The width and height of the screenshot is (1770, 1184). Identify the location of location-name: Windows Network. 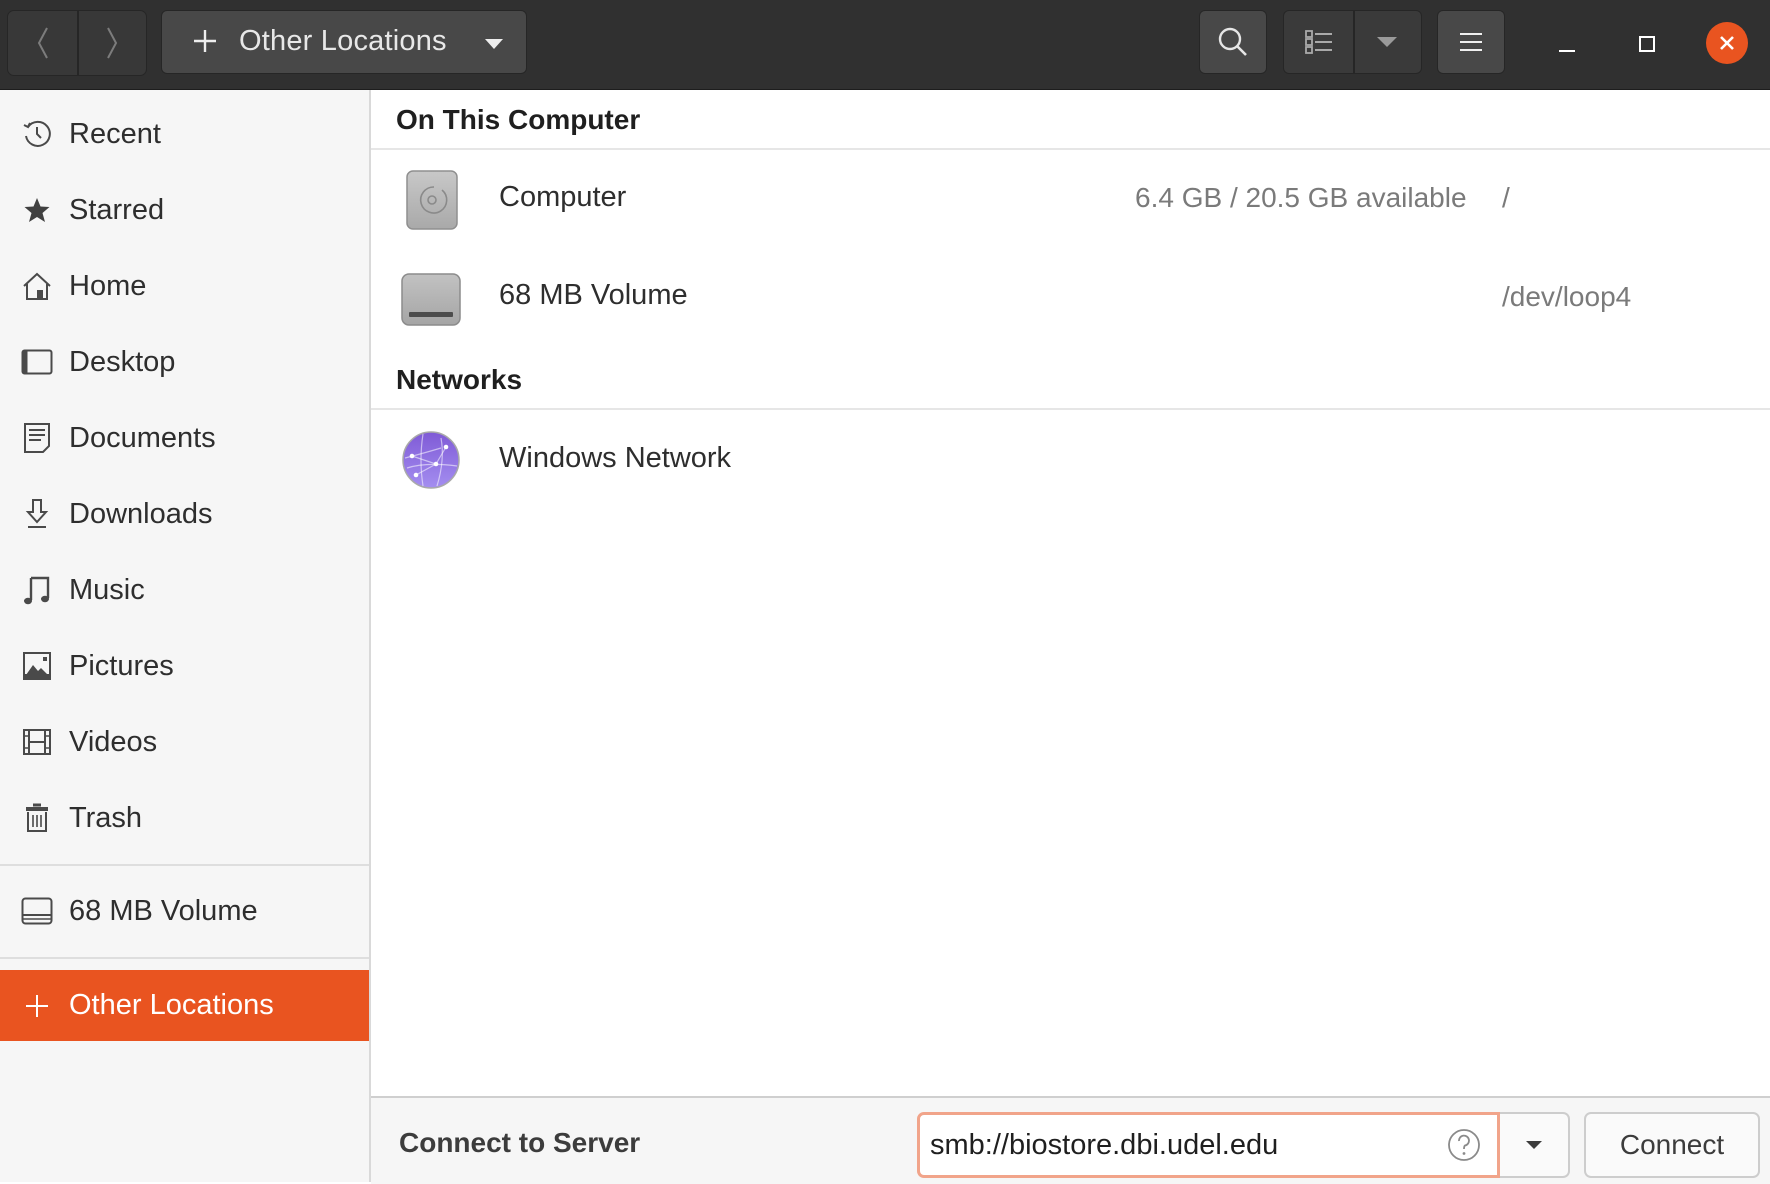
(615, 458).